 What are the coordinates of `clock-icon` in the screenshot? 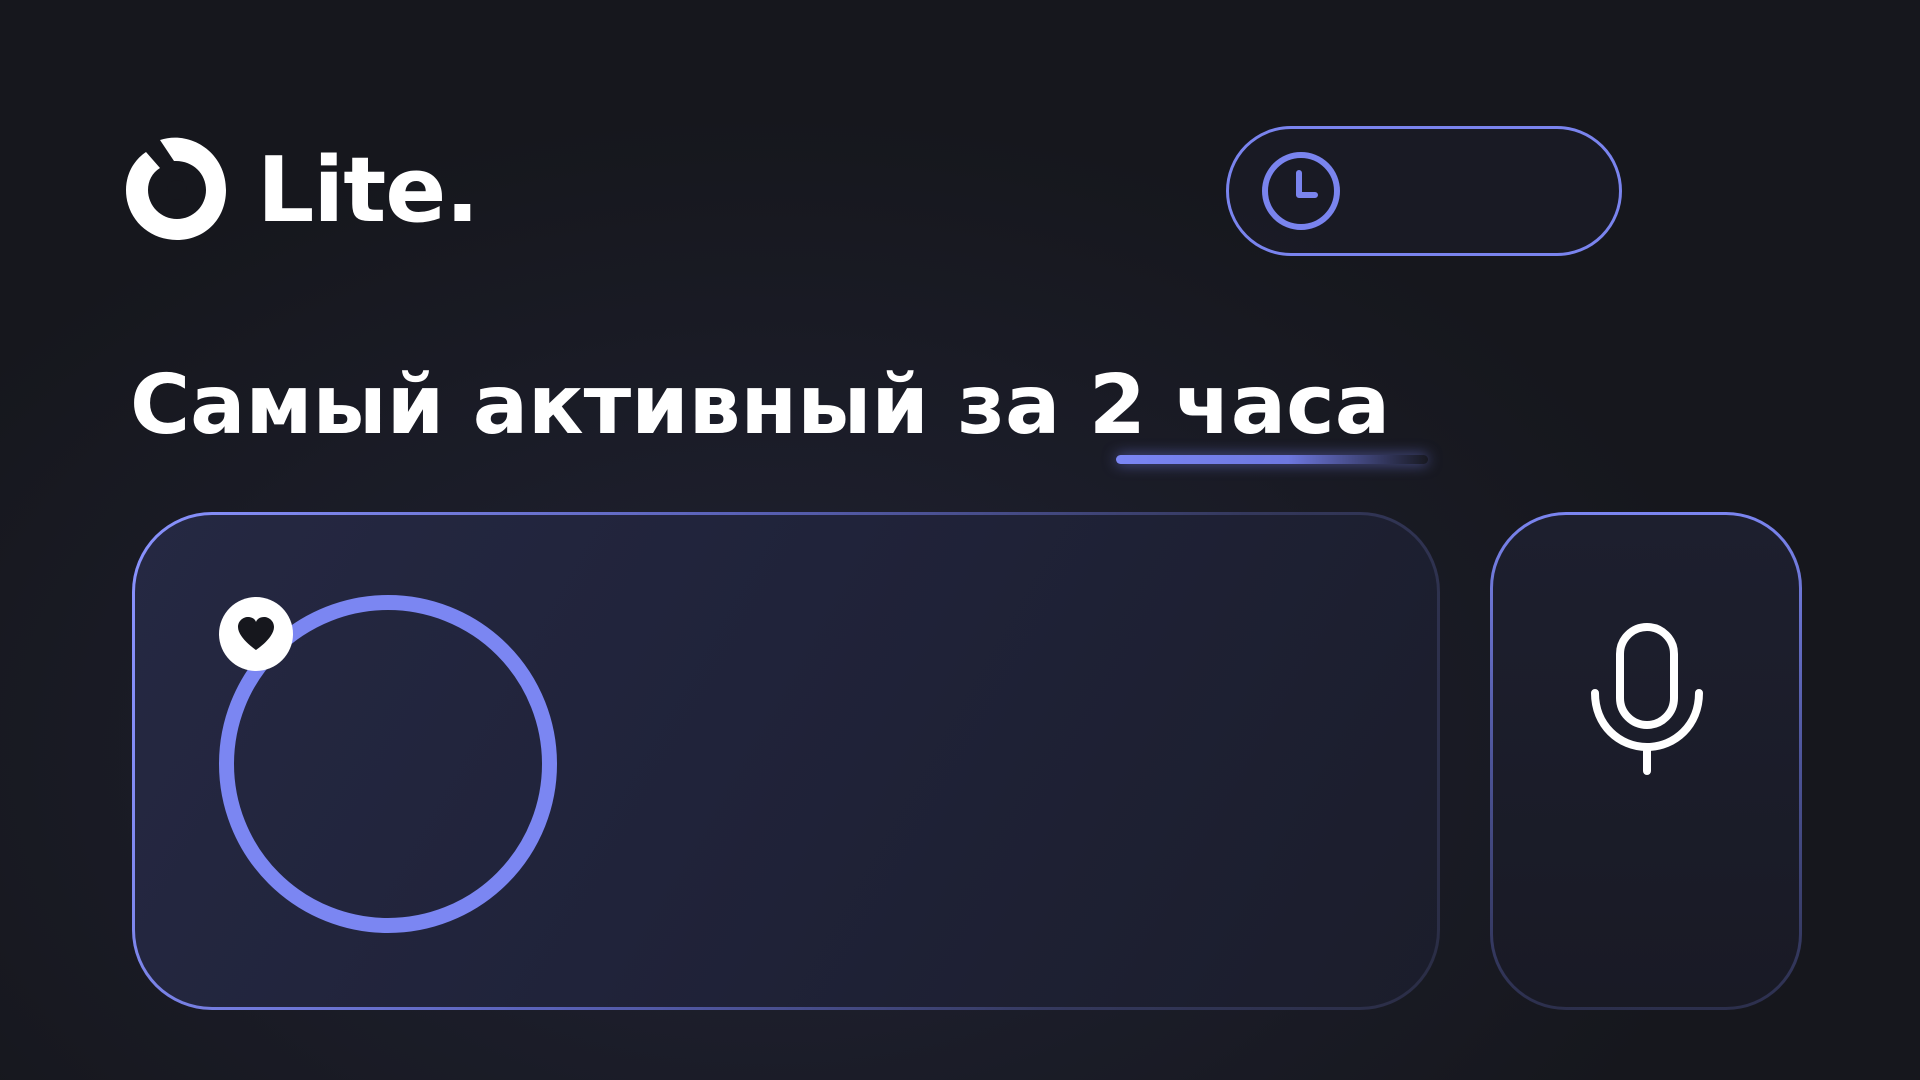 It's located at (1301, 191).